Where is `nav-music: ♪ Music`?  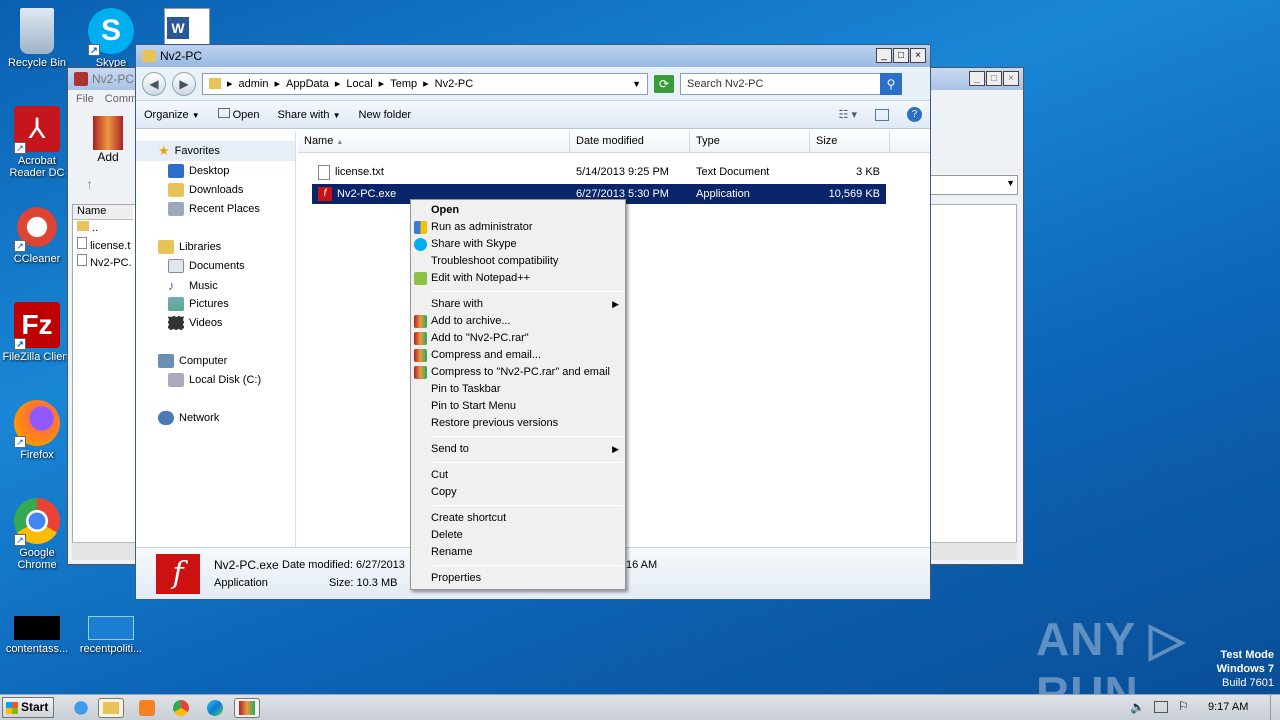 nav-music: ♪ Music is located at coordinates (193, 285).